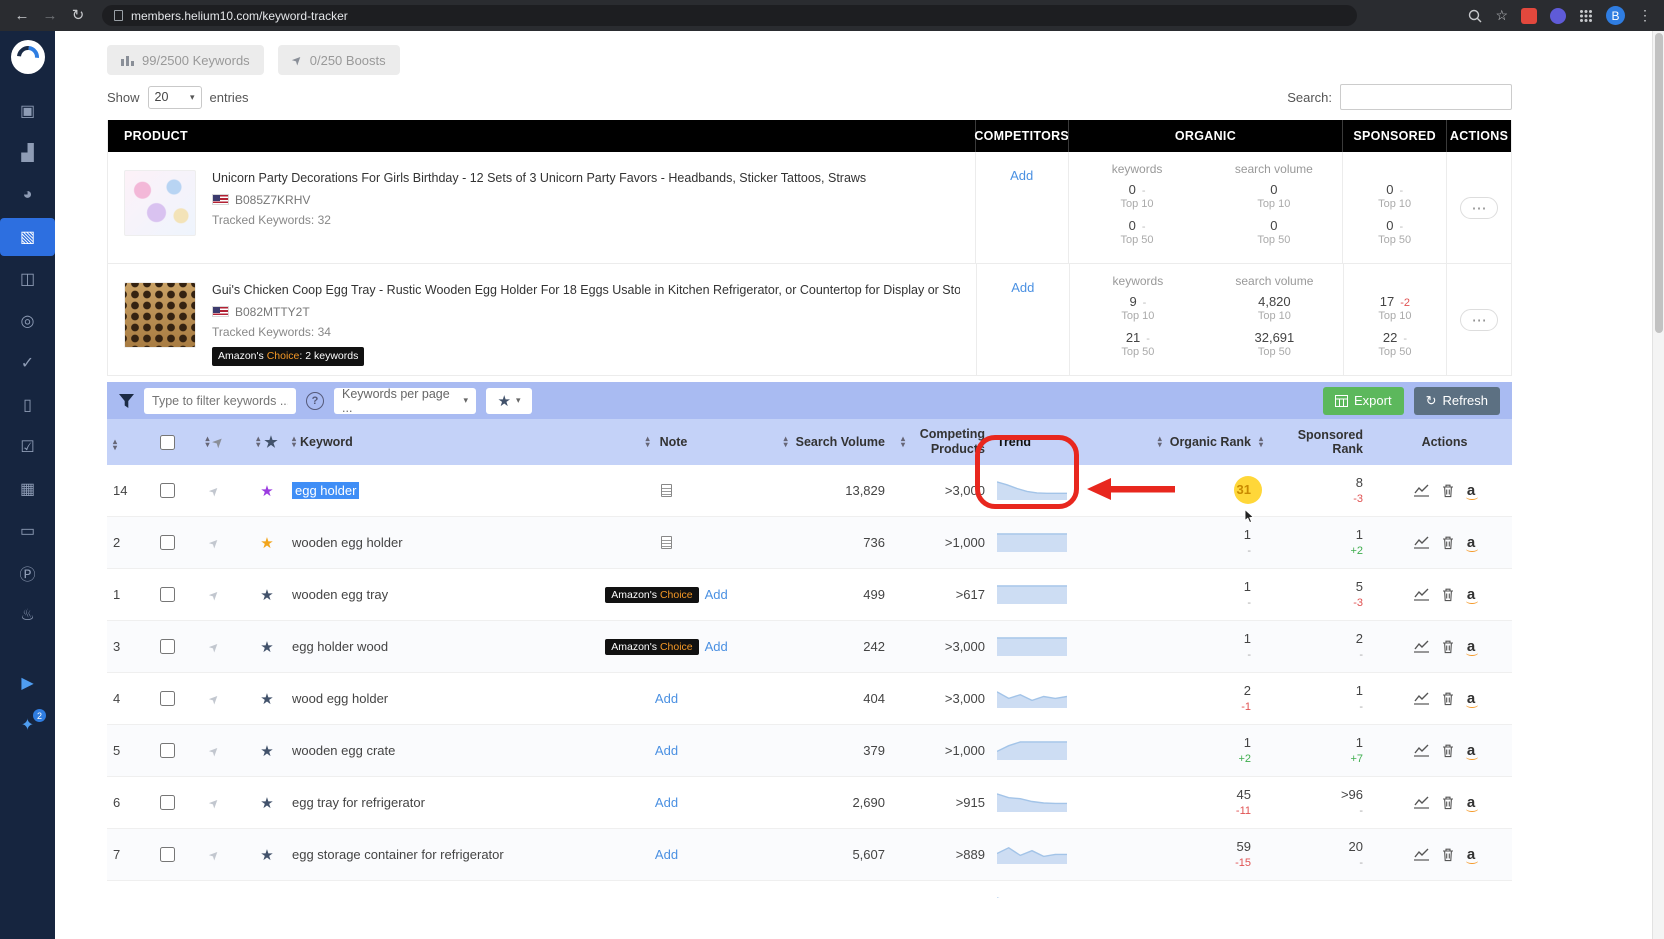 The image size is (1664, 939). Describe the element at coordinates (78, 15) in the screenshot. I see `reload-button: ↻` at that location.